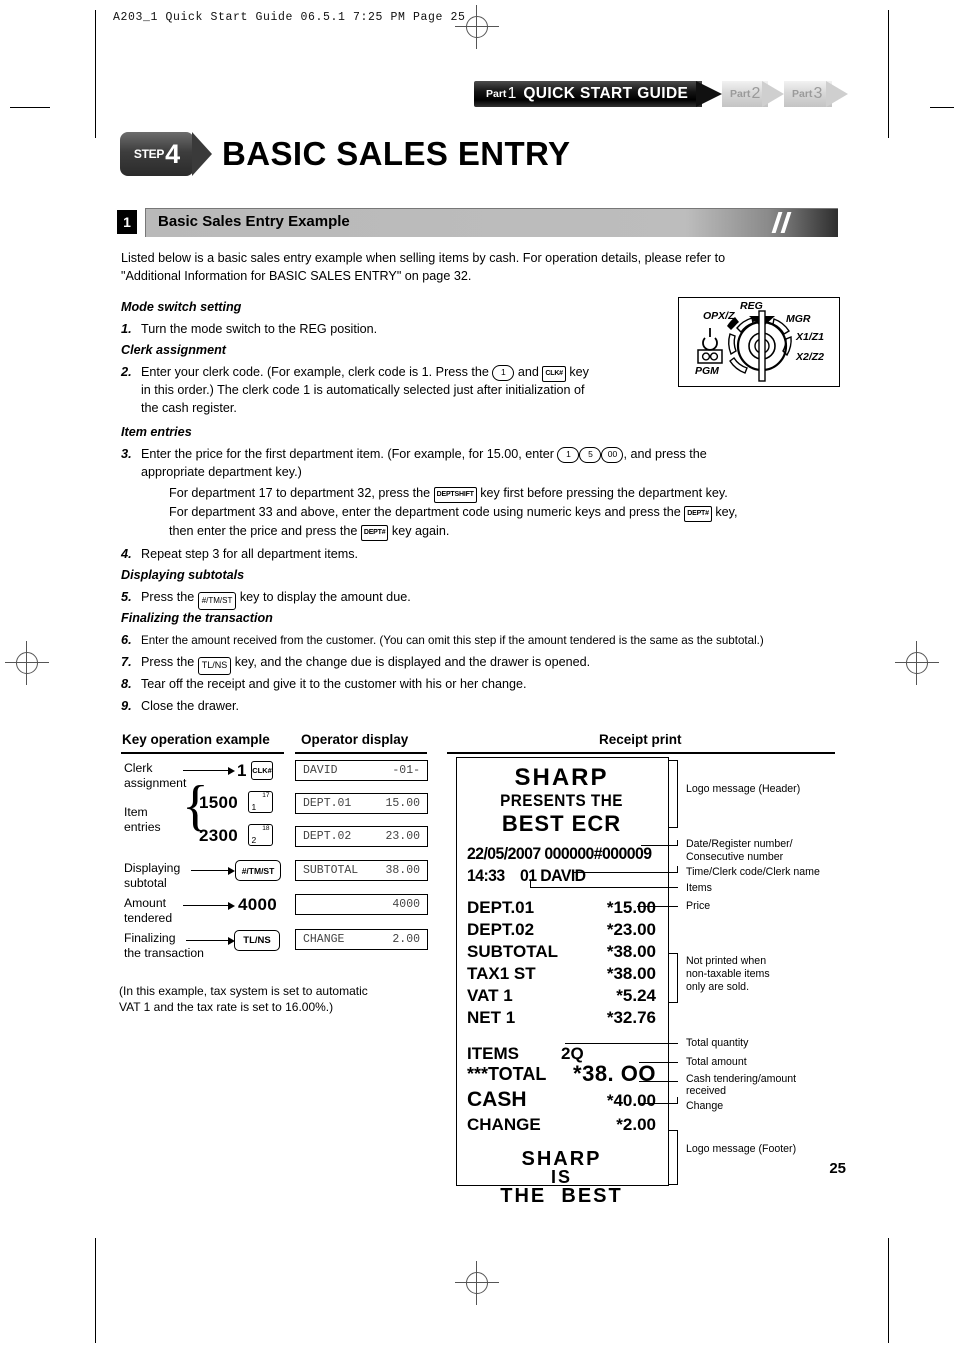 This screenshot has height=1351, width=954. Describe the element at coordinates (490, 995) in the screenshot. I see `receipt-line-5-label: VAT 1` at that location.